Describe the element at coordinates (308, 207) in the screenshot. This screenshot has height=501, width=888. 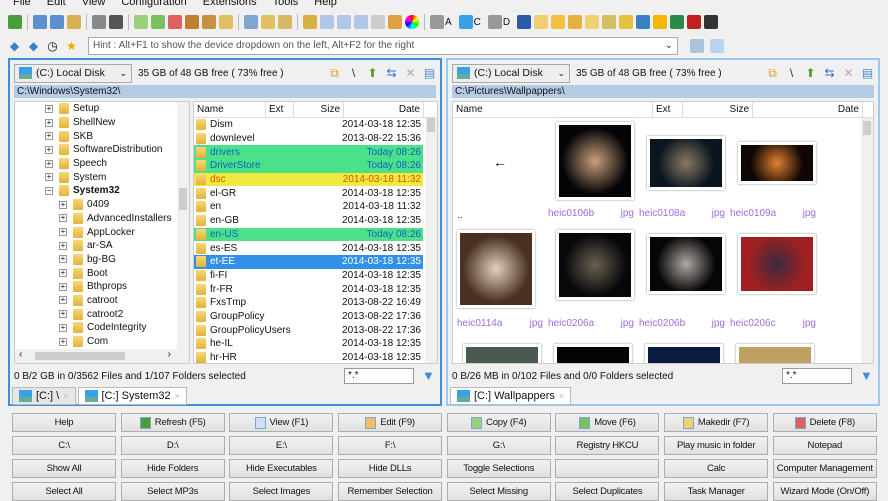
I see `file-row: en 2014-03-18 11:32` at that location.